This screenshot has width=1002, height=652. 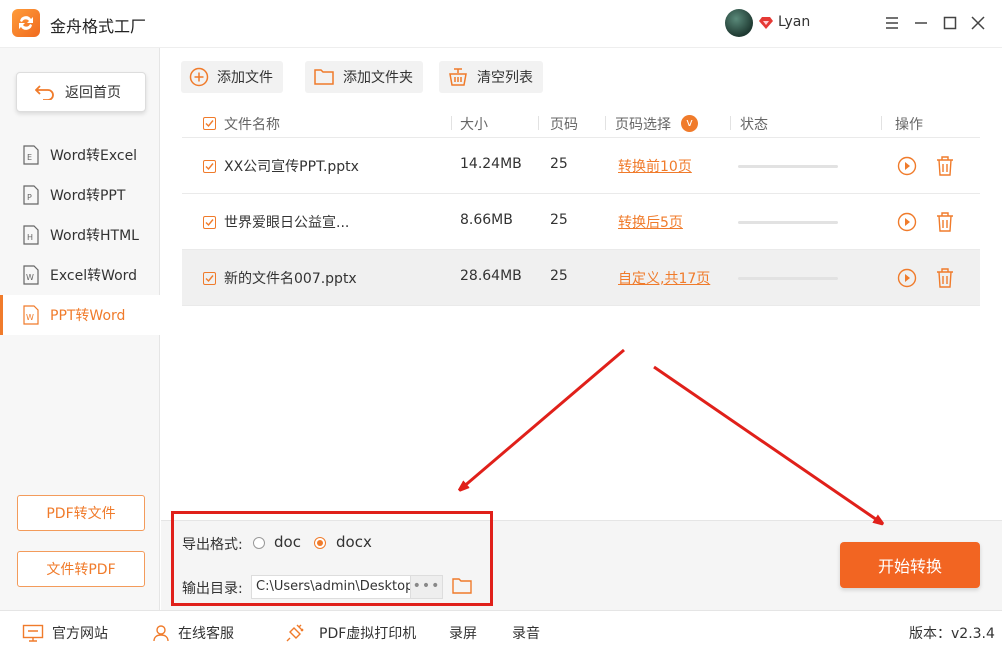 I want to click on monitor-icon, so click(x=33, y=633).